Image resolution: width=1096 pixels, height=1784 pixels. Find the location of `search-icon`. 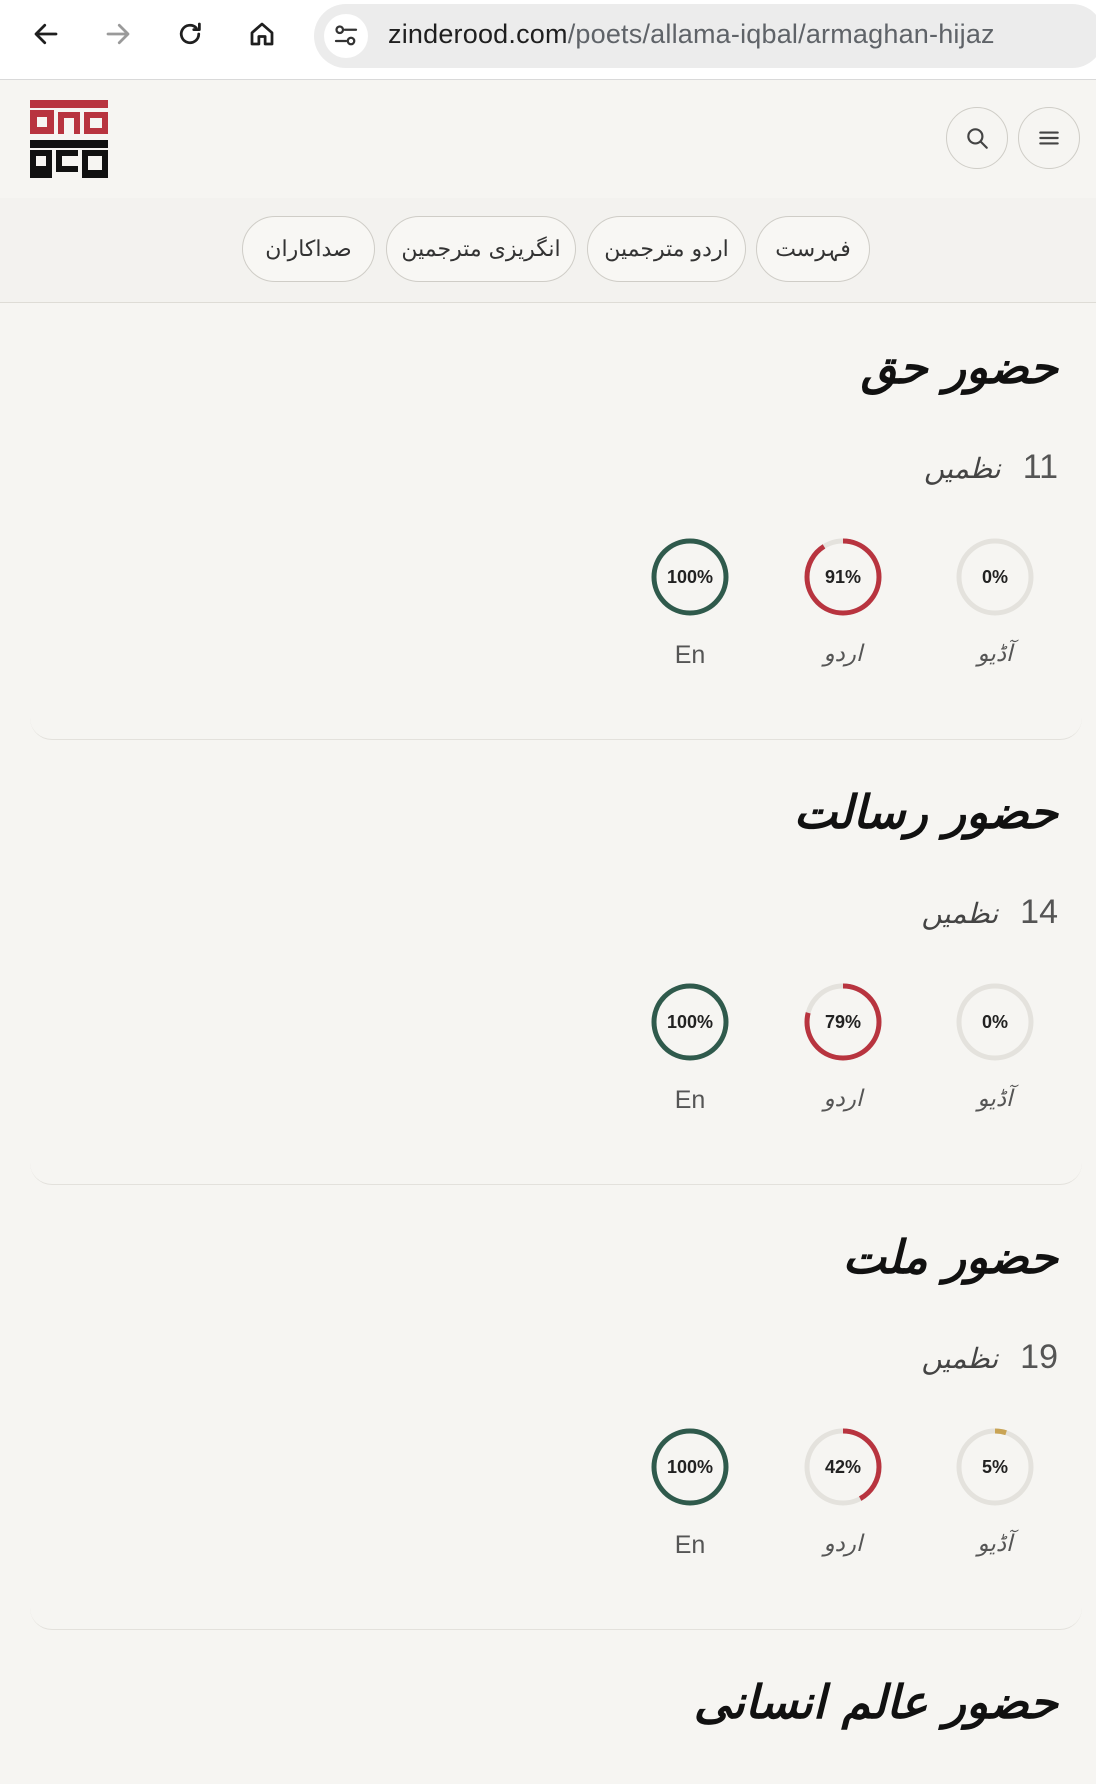

search-icon is located at coordinates (977, 138).